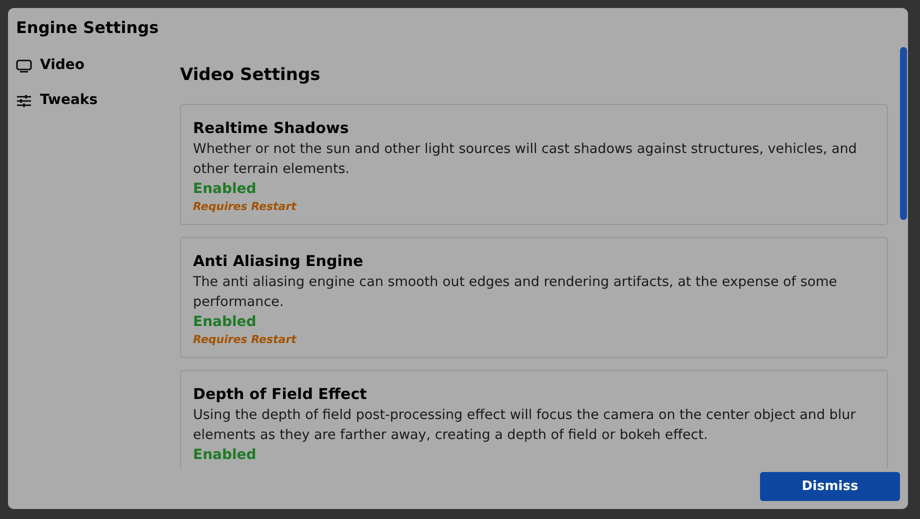 The width and height of the screenshot is (920, 519). Describe the element at coordinates (24, 65) in the screenshot. I see `monitor-icon` at that location.